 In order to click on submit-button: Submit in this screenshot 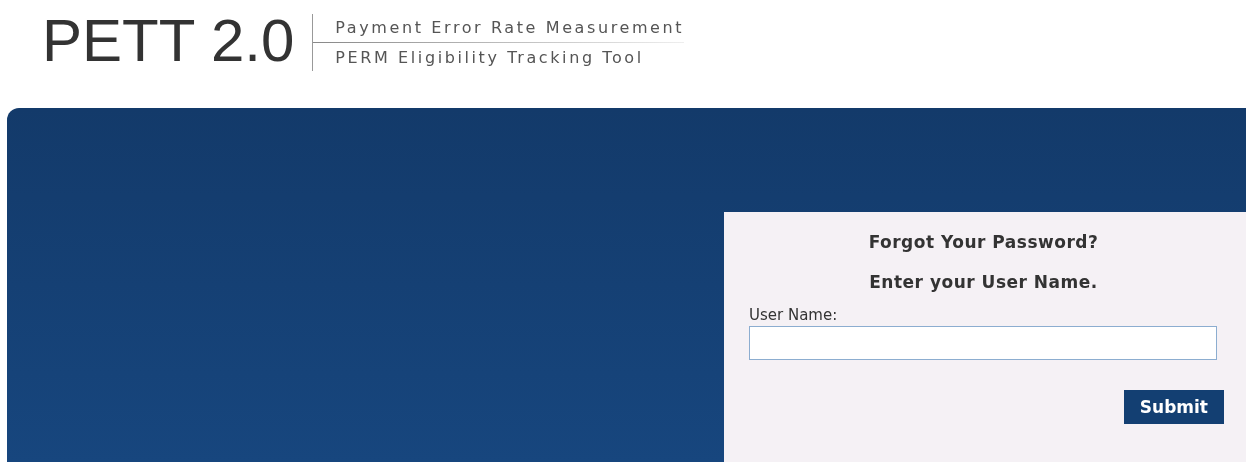, I will do `click(1173, 407)`.